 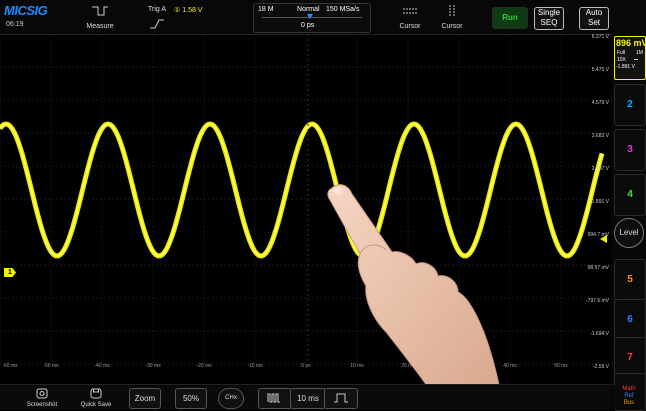 What do you see at coordinates (191, 398) in the screenshot?
I see `percent-button: 50%` at bounding box center [191, 398].